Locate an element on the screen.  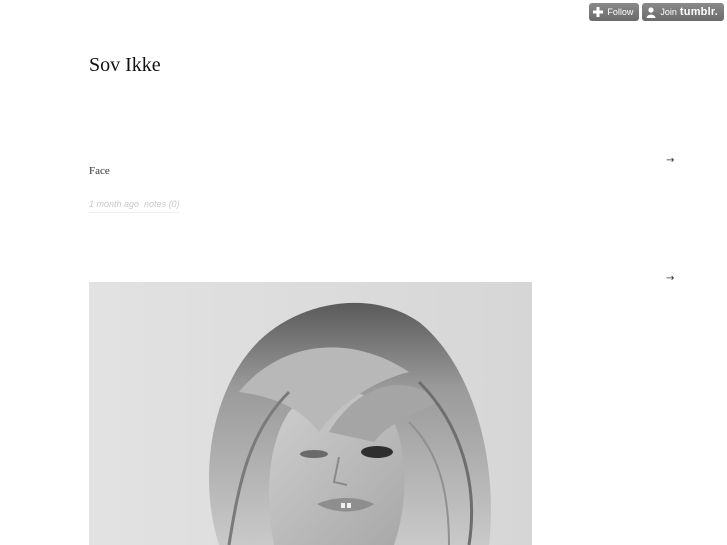
tumblr-controls: Follow Join tumblr. is located at coordinates (656, 12).